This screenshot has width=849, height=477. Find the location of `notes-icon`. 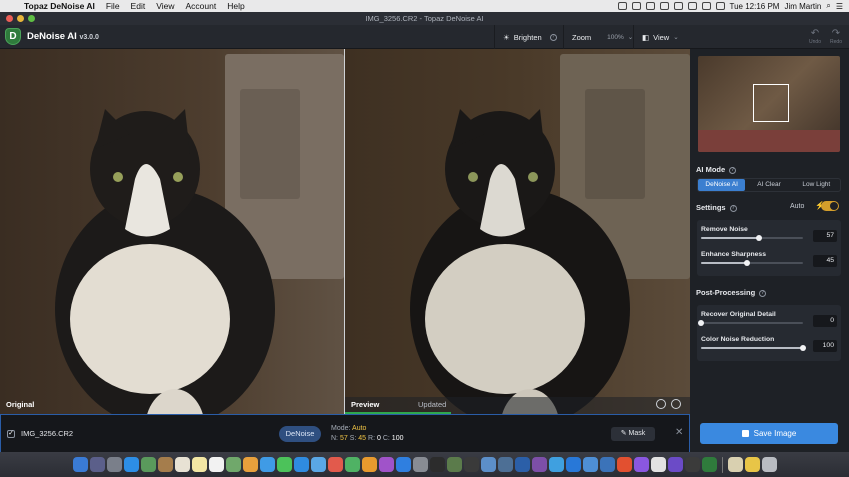

notes-icon is located at coordinates (199, 464).